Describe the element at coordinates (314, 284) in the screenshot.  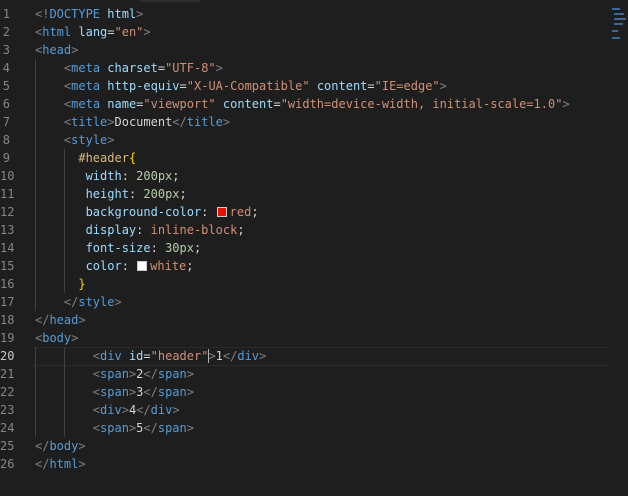
I see `code-line: 16 }` at that location.